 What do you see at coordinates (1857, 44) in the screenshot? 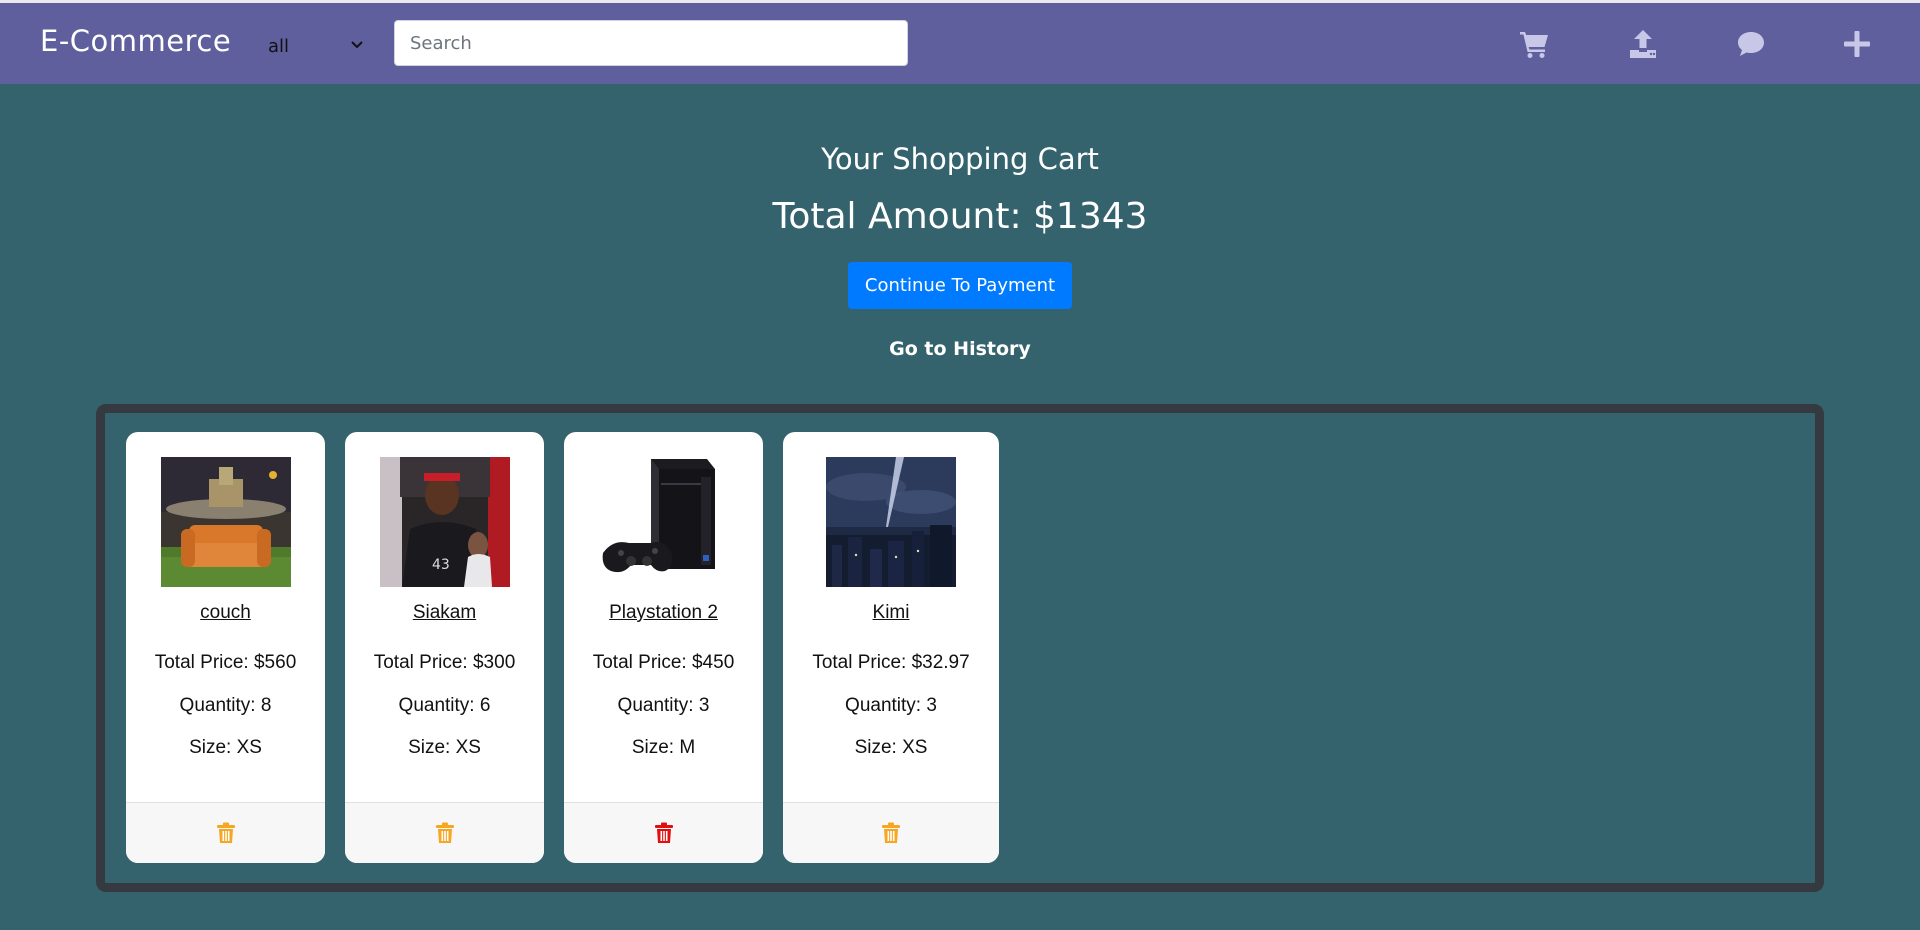
I see `plus-icon` at bounding box center [1857, 44].